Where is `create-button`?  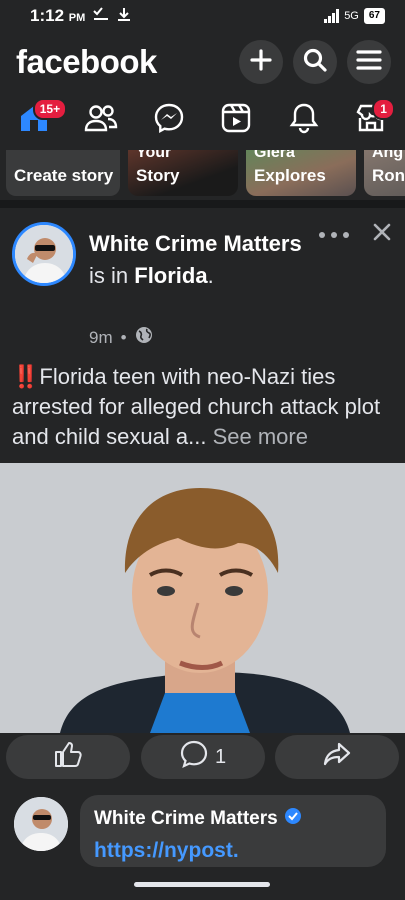
create-button is located at coordinates (261, 62).